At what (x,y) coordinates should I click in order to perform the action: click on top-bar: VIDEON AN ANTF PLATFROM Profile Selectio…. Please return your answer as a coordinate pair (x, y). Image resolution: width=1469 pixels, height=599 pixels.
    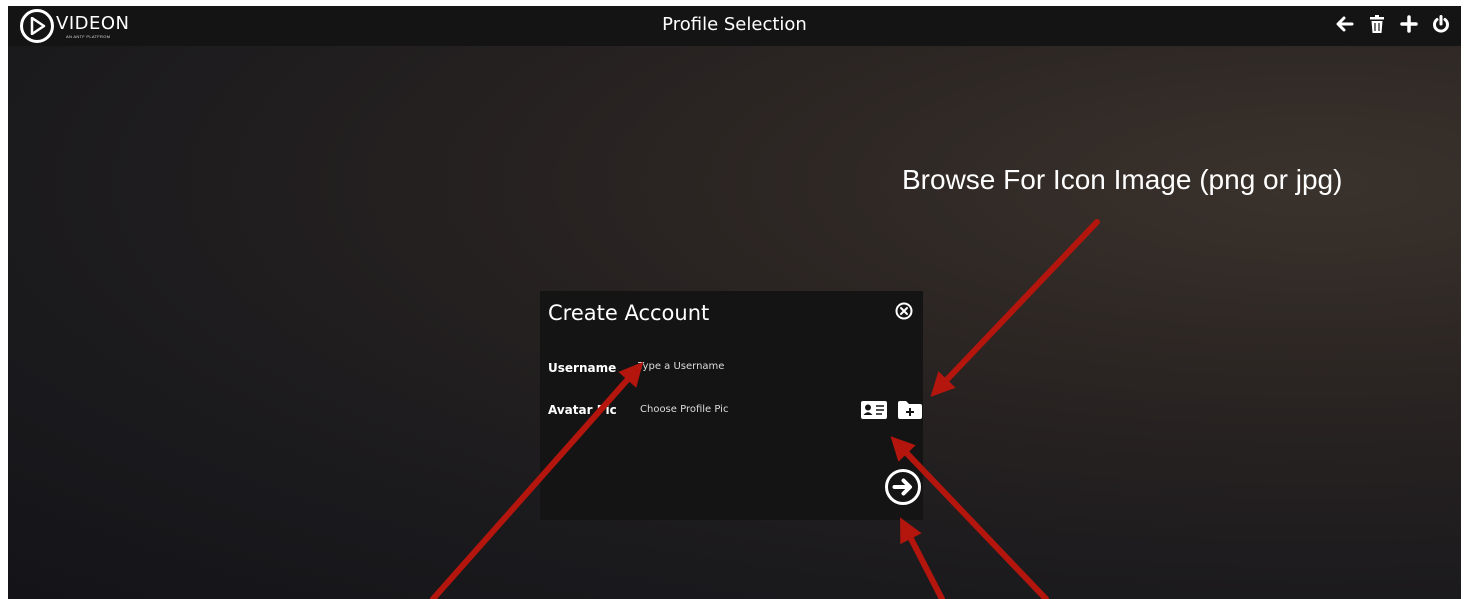
    Looking at the image, I should click on (734, 26).